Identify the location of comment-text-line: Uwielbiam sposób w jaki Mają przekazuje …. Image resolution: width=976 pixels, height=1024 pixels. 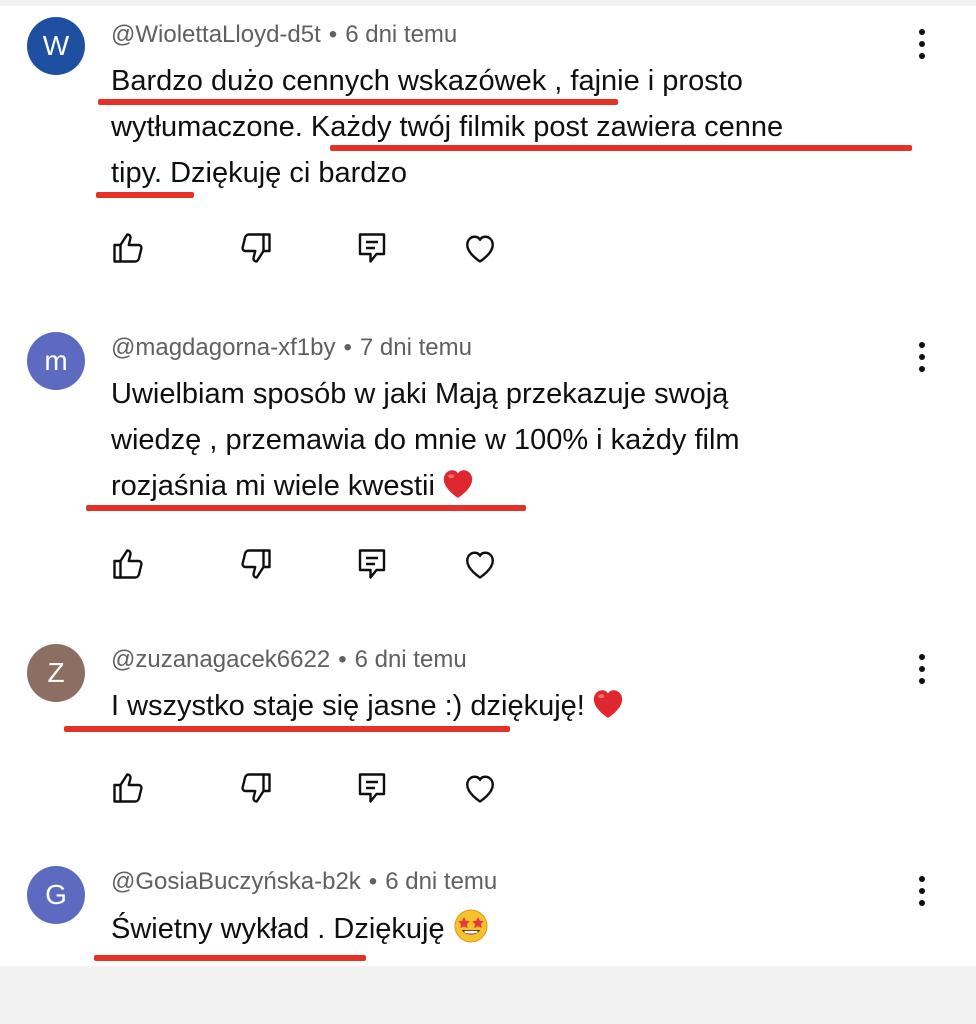
(420, 394).